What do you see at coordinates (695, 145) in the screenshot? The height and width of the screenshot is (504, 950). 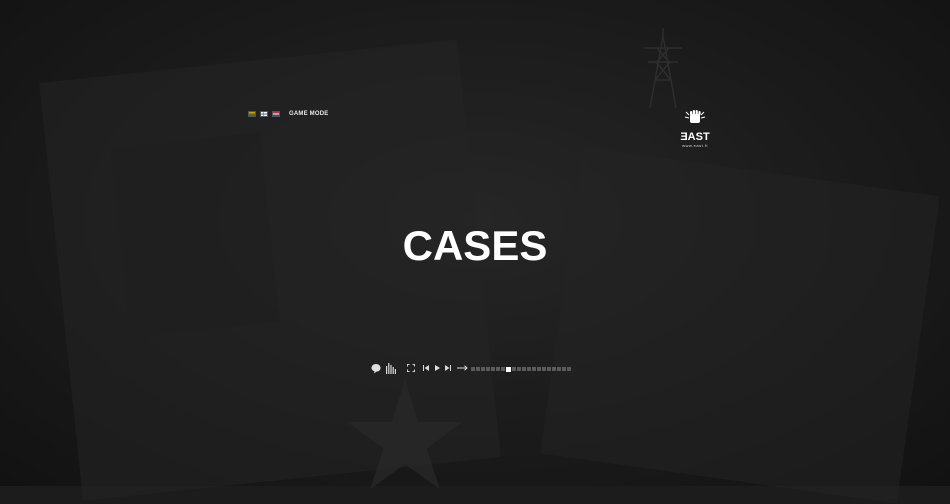 I see `logo-url: www.east.fi` at bounding box center [695, 145].